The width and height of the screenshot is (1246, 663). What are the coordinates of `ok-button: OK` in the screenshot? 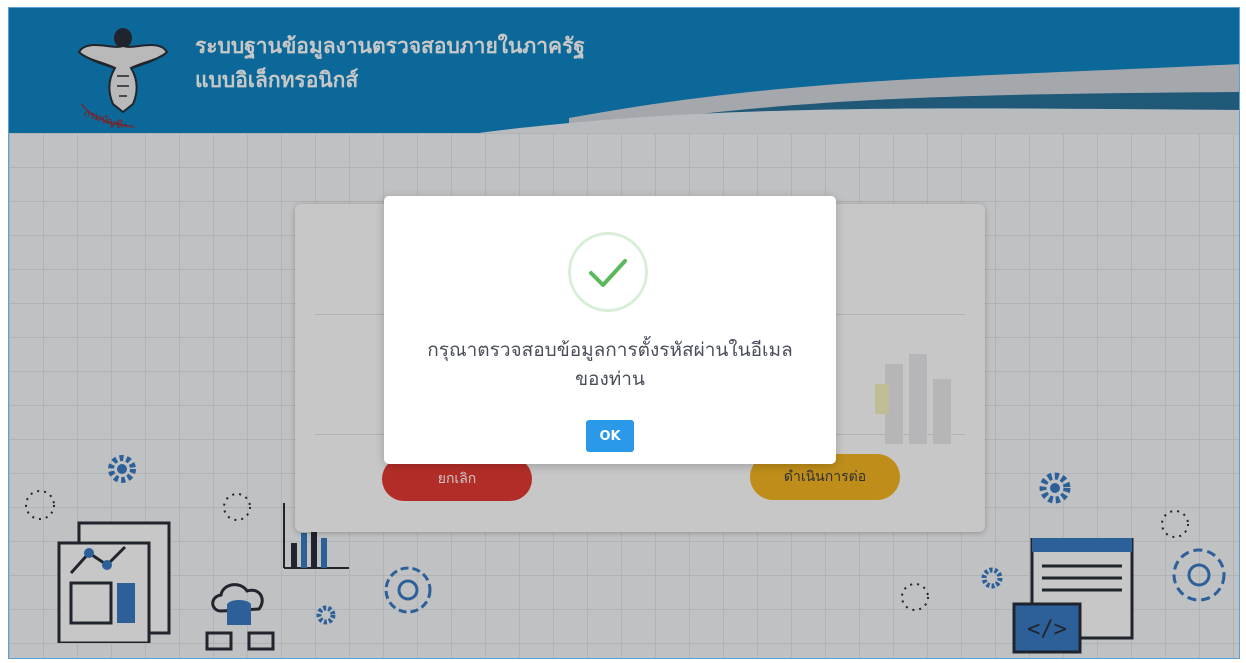 It's located at (610, 436).